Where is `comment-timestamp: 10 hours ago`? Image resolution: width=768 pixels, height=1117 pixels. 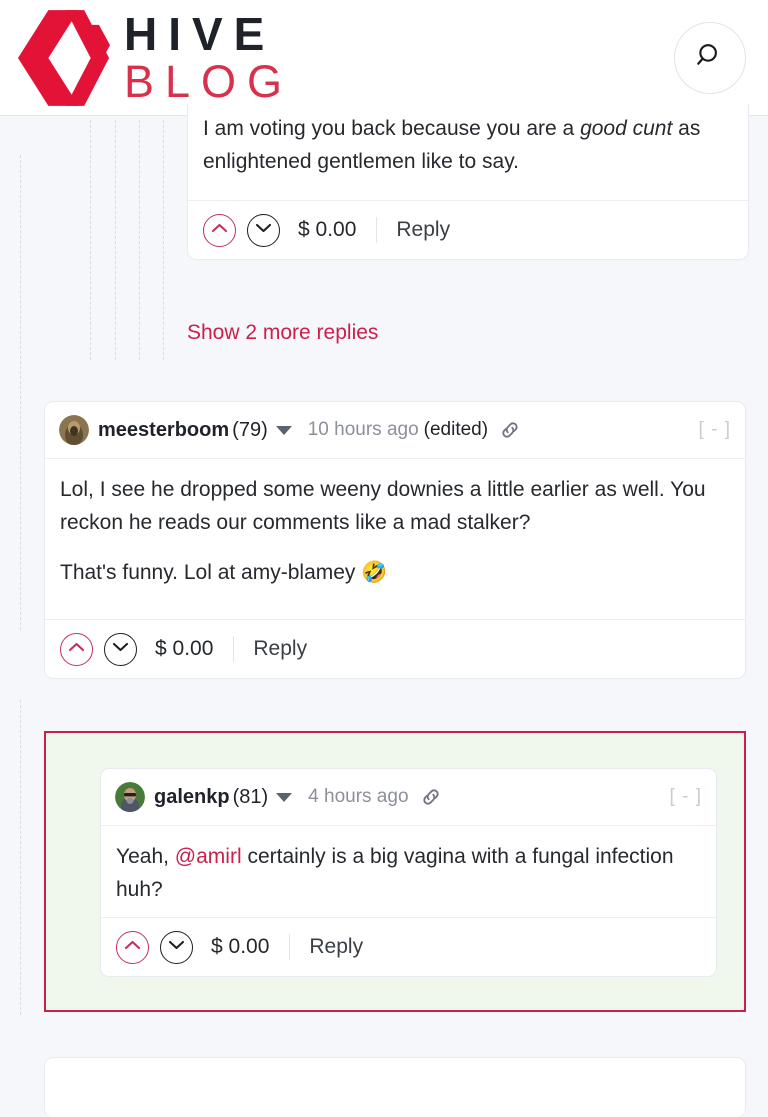
comment-timestamp: 10 hours ago is located at coordinates (363, 430).